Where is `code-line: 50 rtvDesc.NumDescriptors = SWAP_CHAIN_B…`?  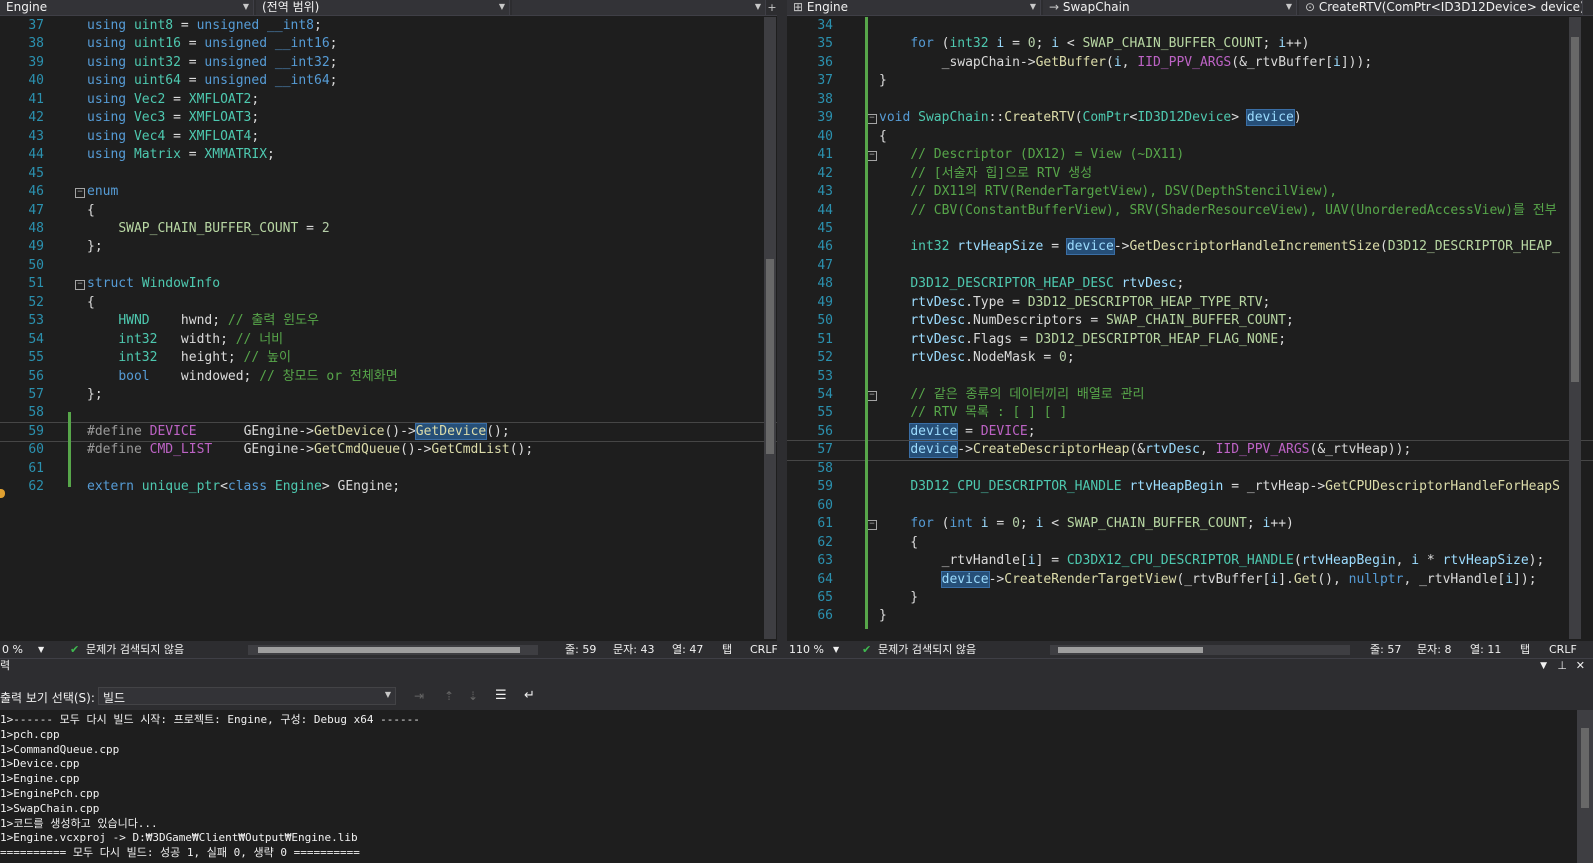
code-line: 50 rtvDesc.NumDescriptors = SWAP_CHAIN_B… is located at coordinates (1190, 321).